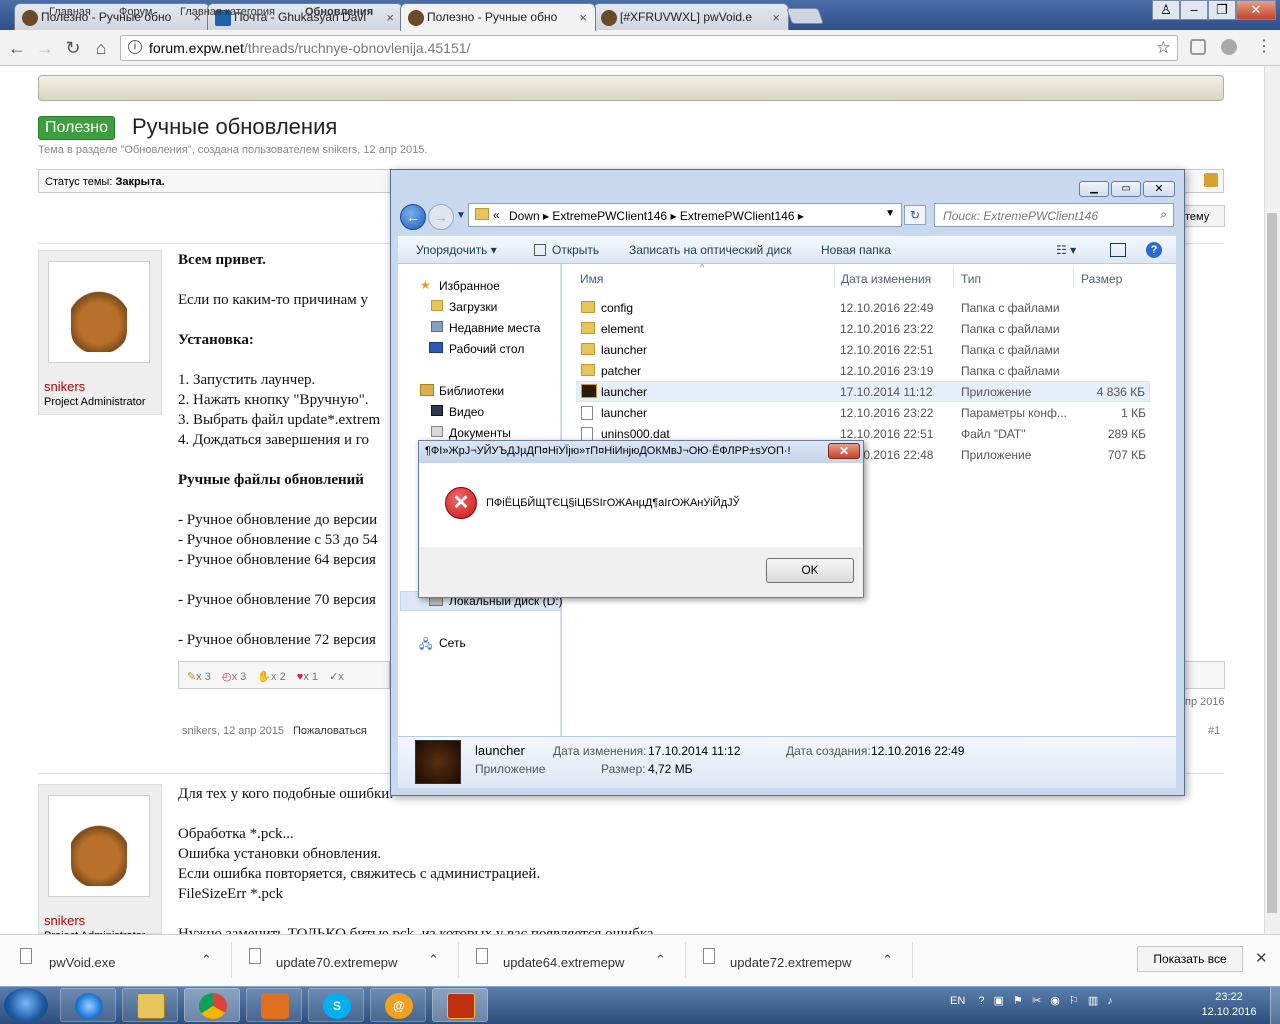  What do you see at coordinates (805, 16) in the screenshot?
I see `new-tab-button` at bounding box center [805, 16].